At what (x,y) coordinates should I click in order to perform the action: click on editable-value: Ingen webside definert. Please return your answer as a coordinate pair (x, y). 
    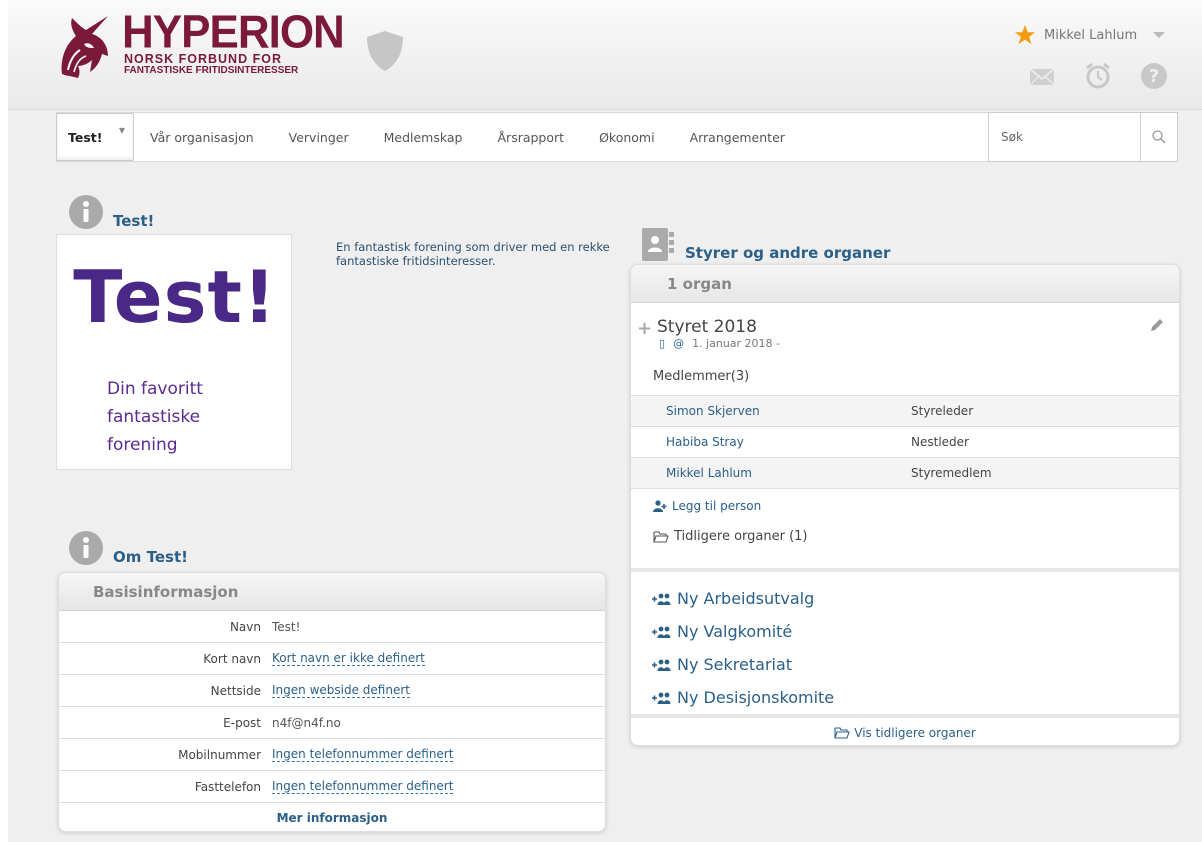
    Looking at the image, I should click on (341, 690).